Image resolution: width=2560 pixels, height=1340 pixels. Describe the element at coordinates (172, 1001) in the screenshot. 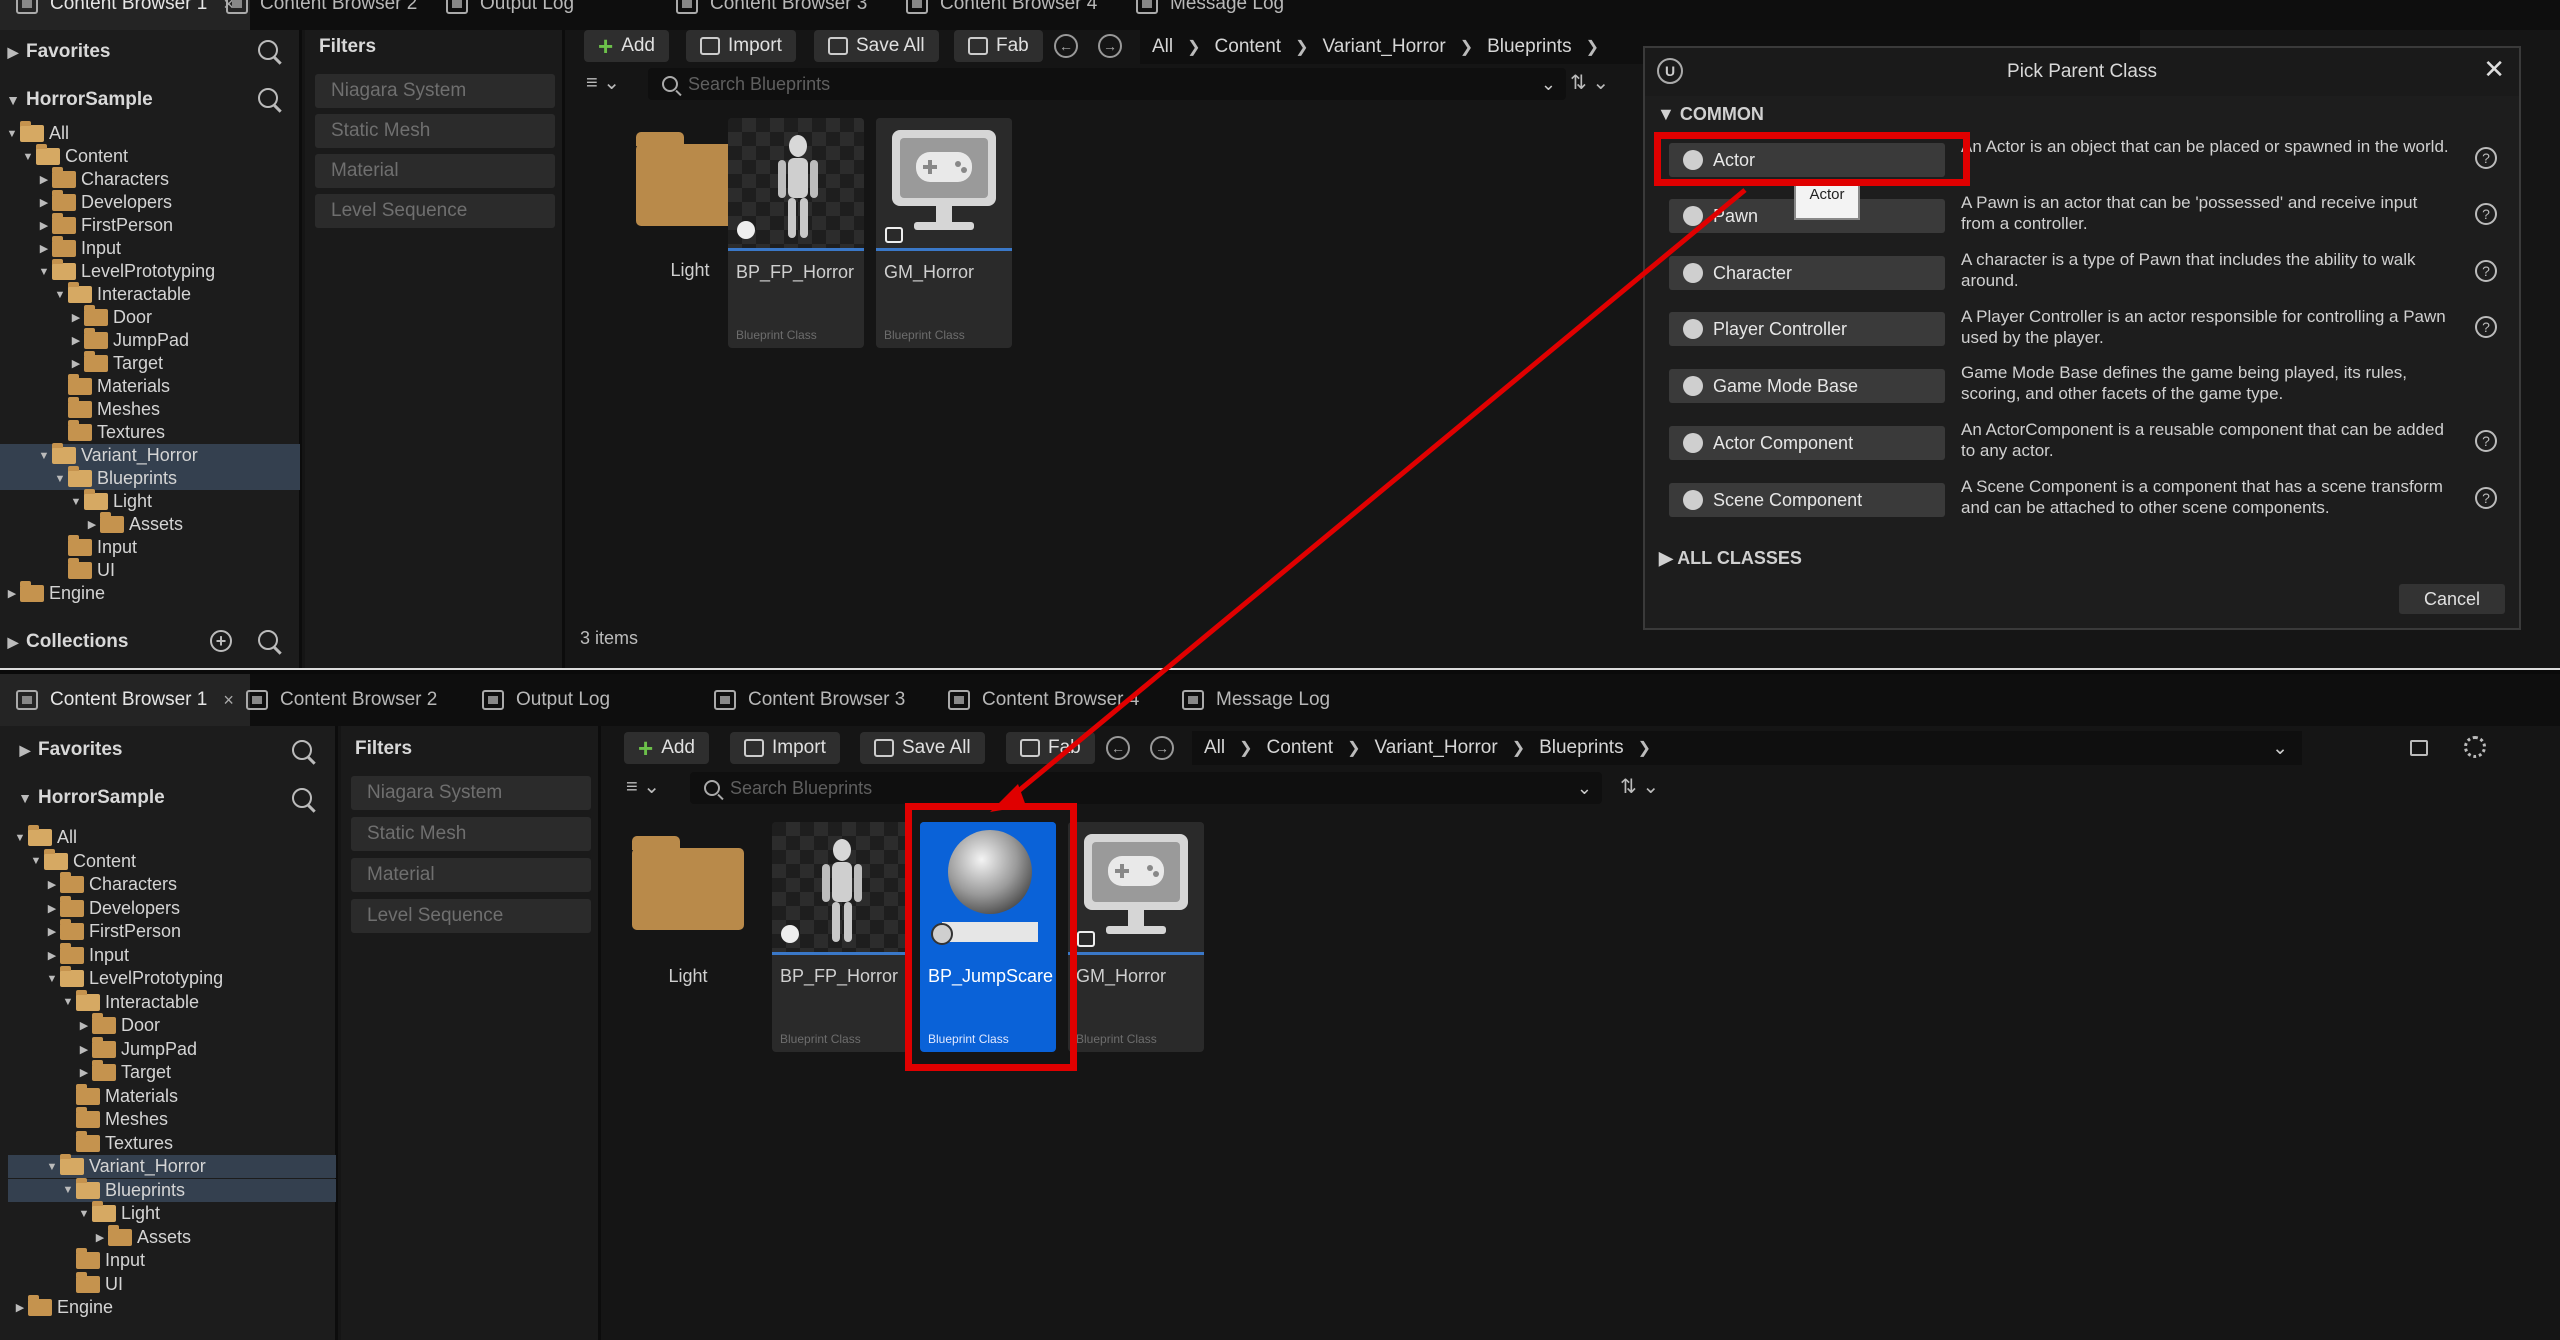

I see `tree-item: ▼ Interactable` at that location.